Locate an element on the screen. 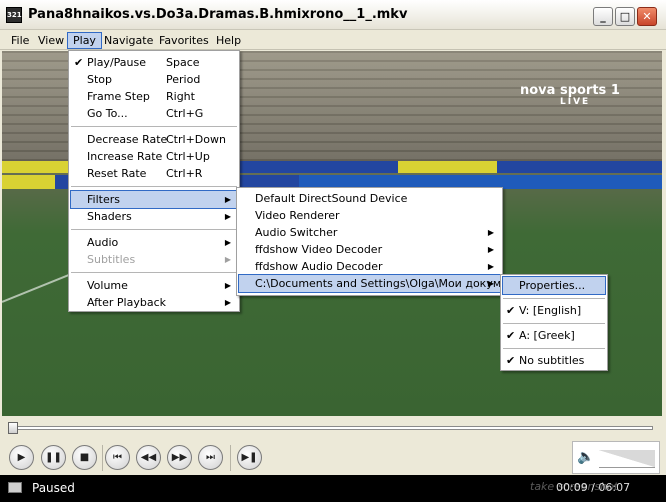 This screenshot has width=666, height=502. skip-forward-icon: ⏭ is located at coordinates (210, 457).